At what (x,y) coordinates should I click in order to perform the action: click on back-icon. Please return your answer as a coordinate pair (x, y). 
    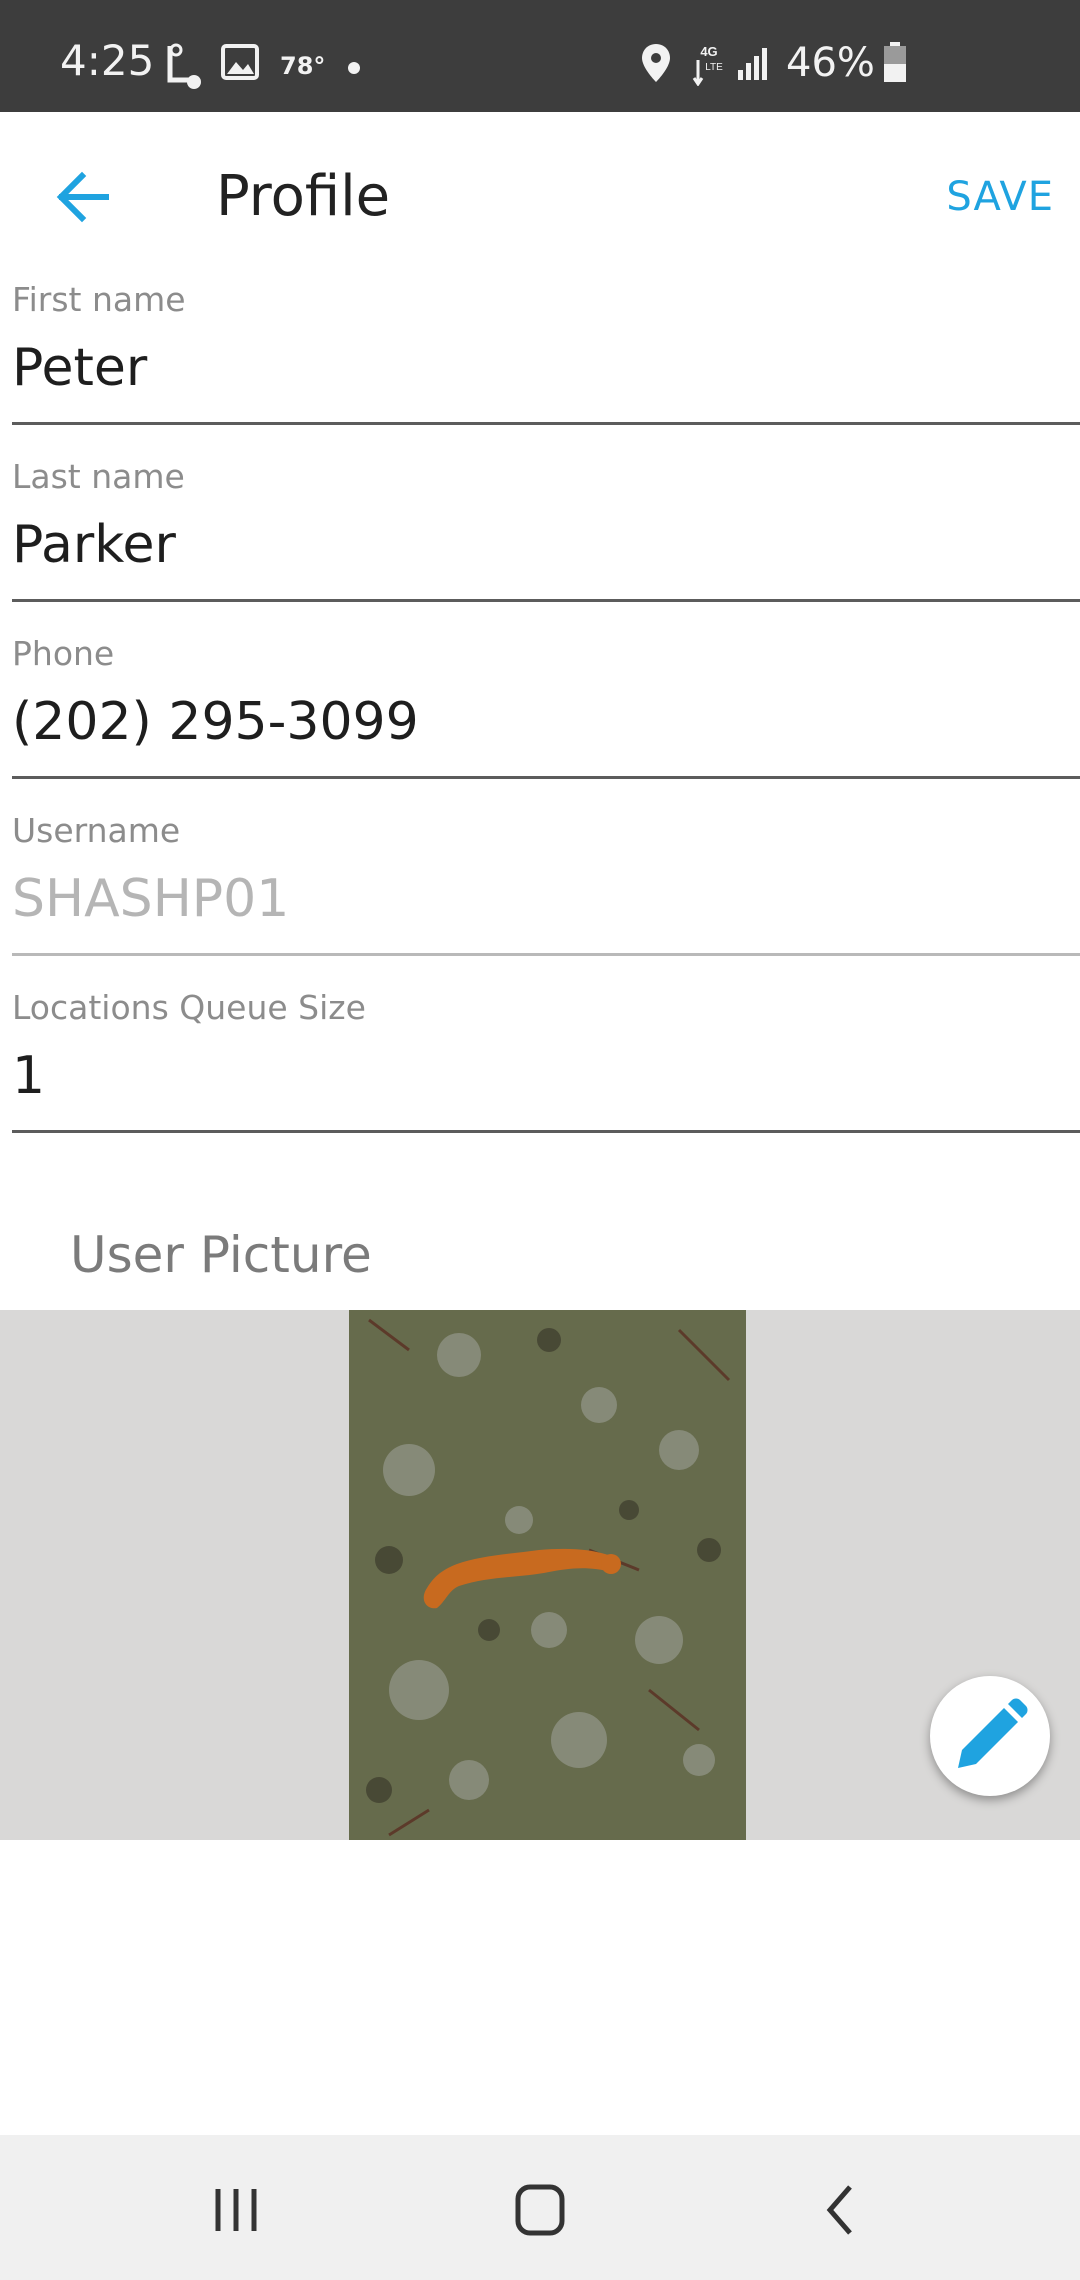
    Looking at the image, I should click on (839, 2210).